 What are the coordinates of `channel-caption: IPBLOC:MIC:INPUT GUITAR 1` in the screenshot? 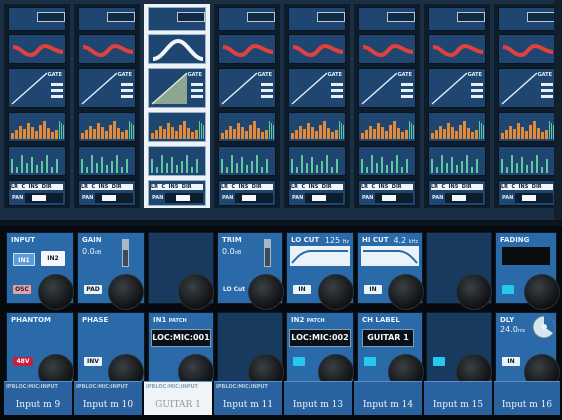 It's located at (178, 398).